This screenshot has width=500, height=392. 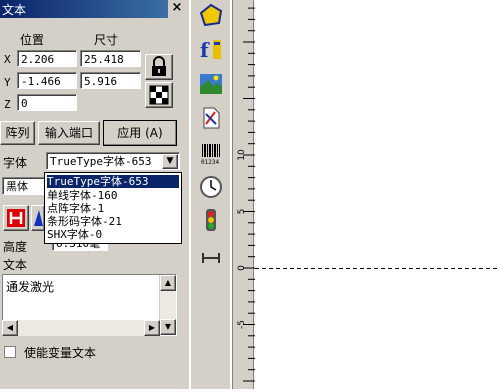 What do you see at coordinates (242, 212) in the screenshot?
I see `ruler-label: 5` at bounding box center [242, 212].